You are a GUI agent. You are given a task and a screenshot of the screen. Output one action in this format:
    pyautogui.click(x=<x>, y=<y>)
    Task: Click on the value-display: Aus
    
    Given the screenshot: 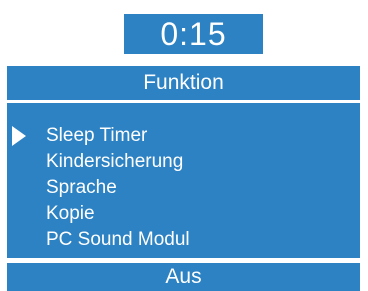 What is the action you would take?
    pyautogui.click(x=183, y=277)
    